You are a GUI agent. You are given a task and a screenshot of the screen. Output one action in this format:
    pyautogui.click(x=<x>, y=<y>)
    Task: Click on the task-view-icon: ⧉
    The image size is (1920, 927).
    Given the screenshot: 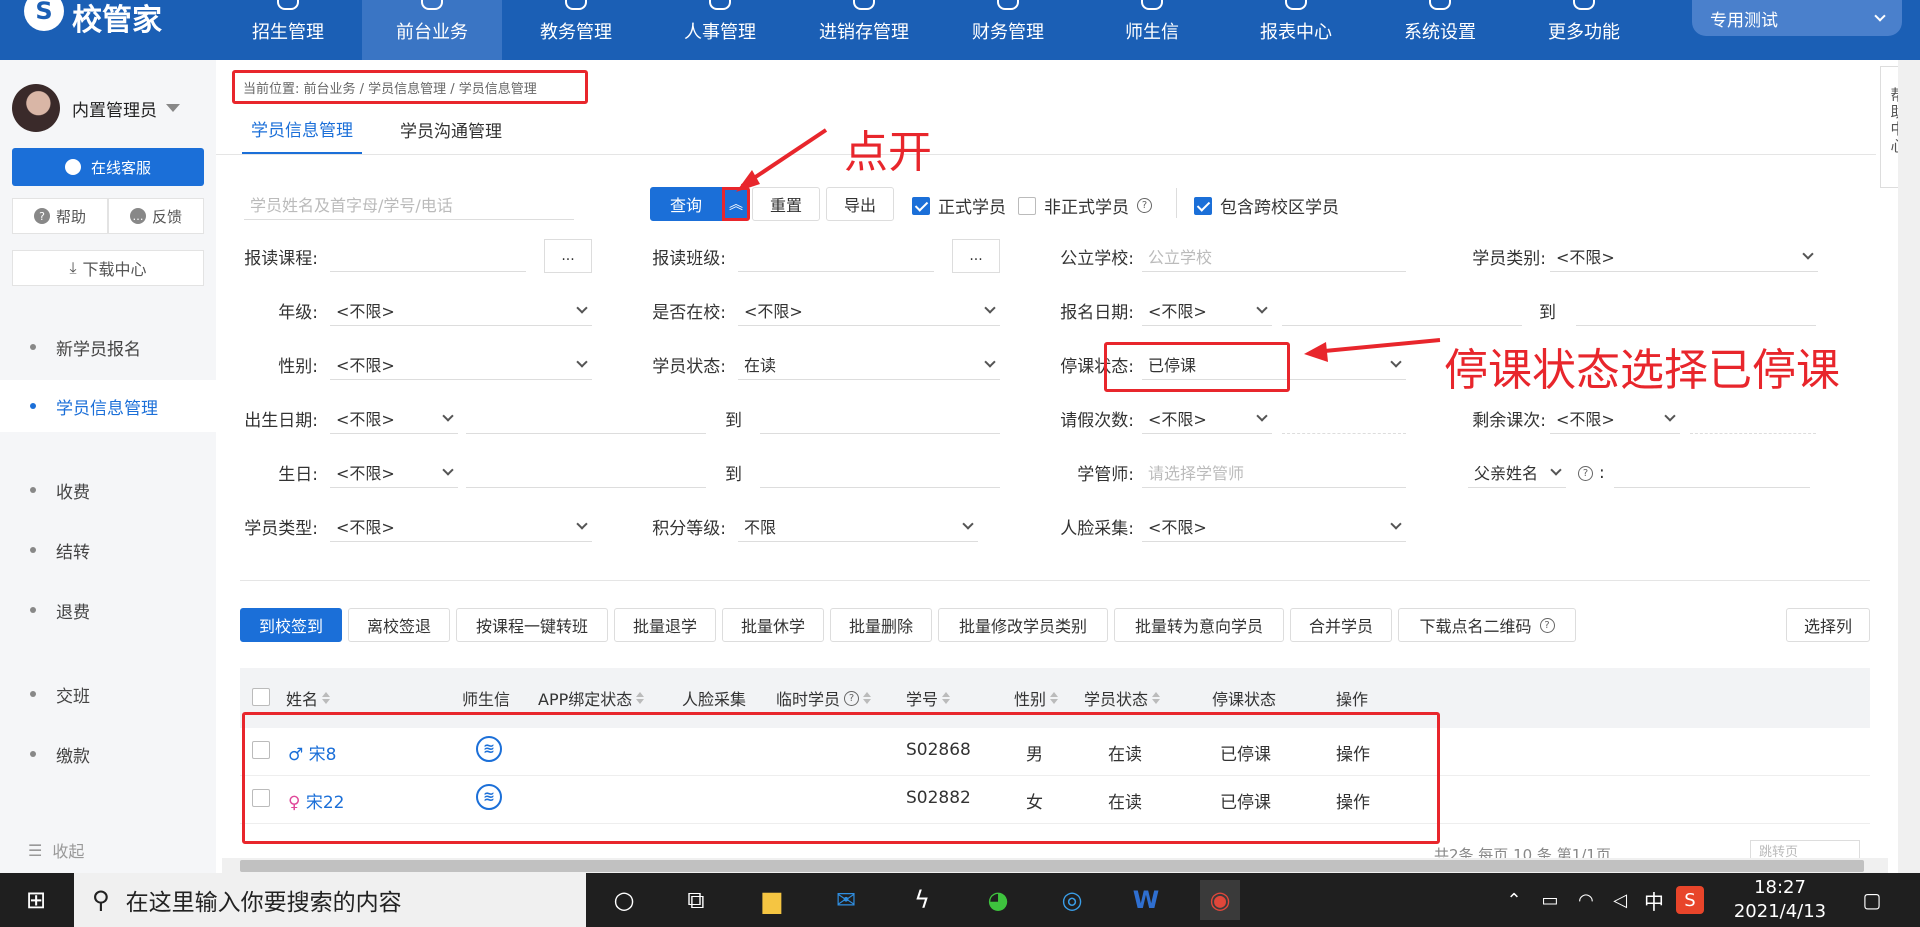 What is the action you would take?
    pyautogui.click(x=696, y=900)
    